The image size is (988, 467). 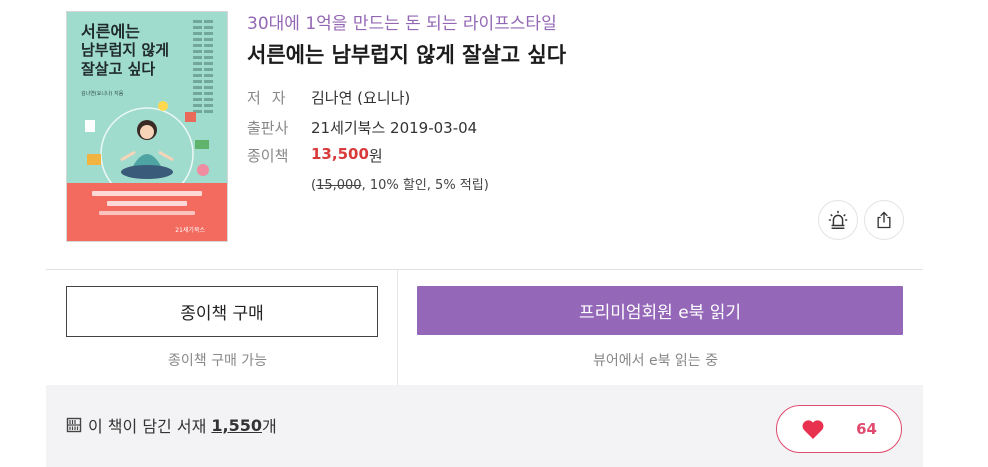 I want to click on price-value: 13,500, so click(x=340, y=154).